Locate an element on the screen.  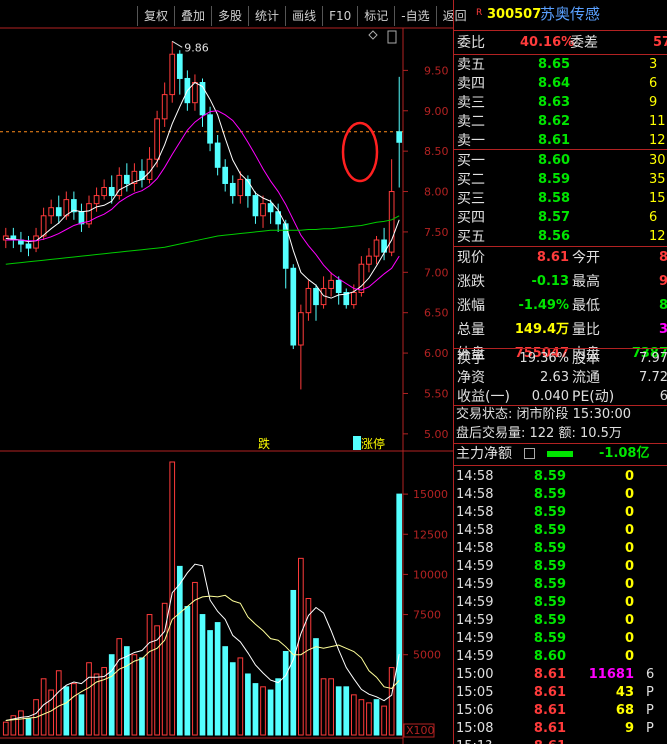
bid-row-label: 买五 is located at coordinates (471, 237).